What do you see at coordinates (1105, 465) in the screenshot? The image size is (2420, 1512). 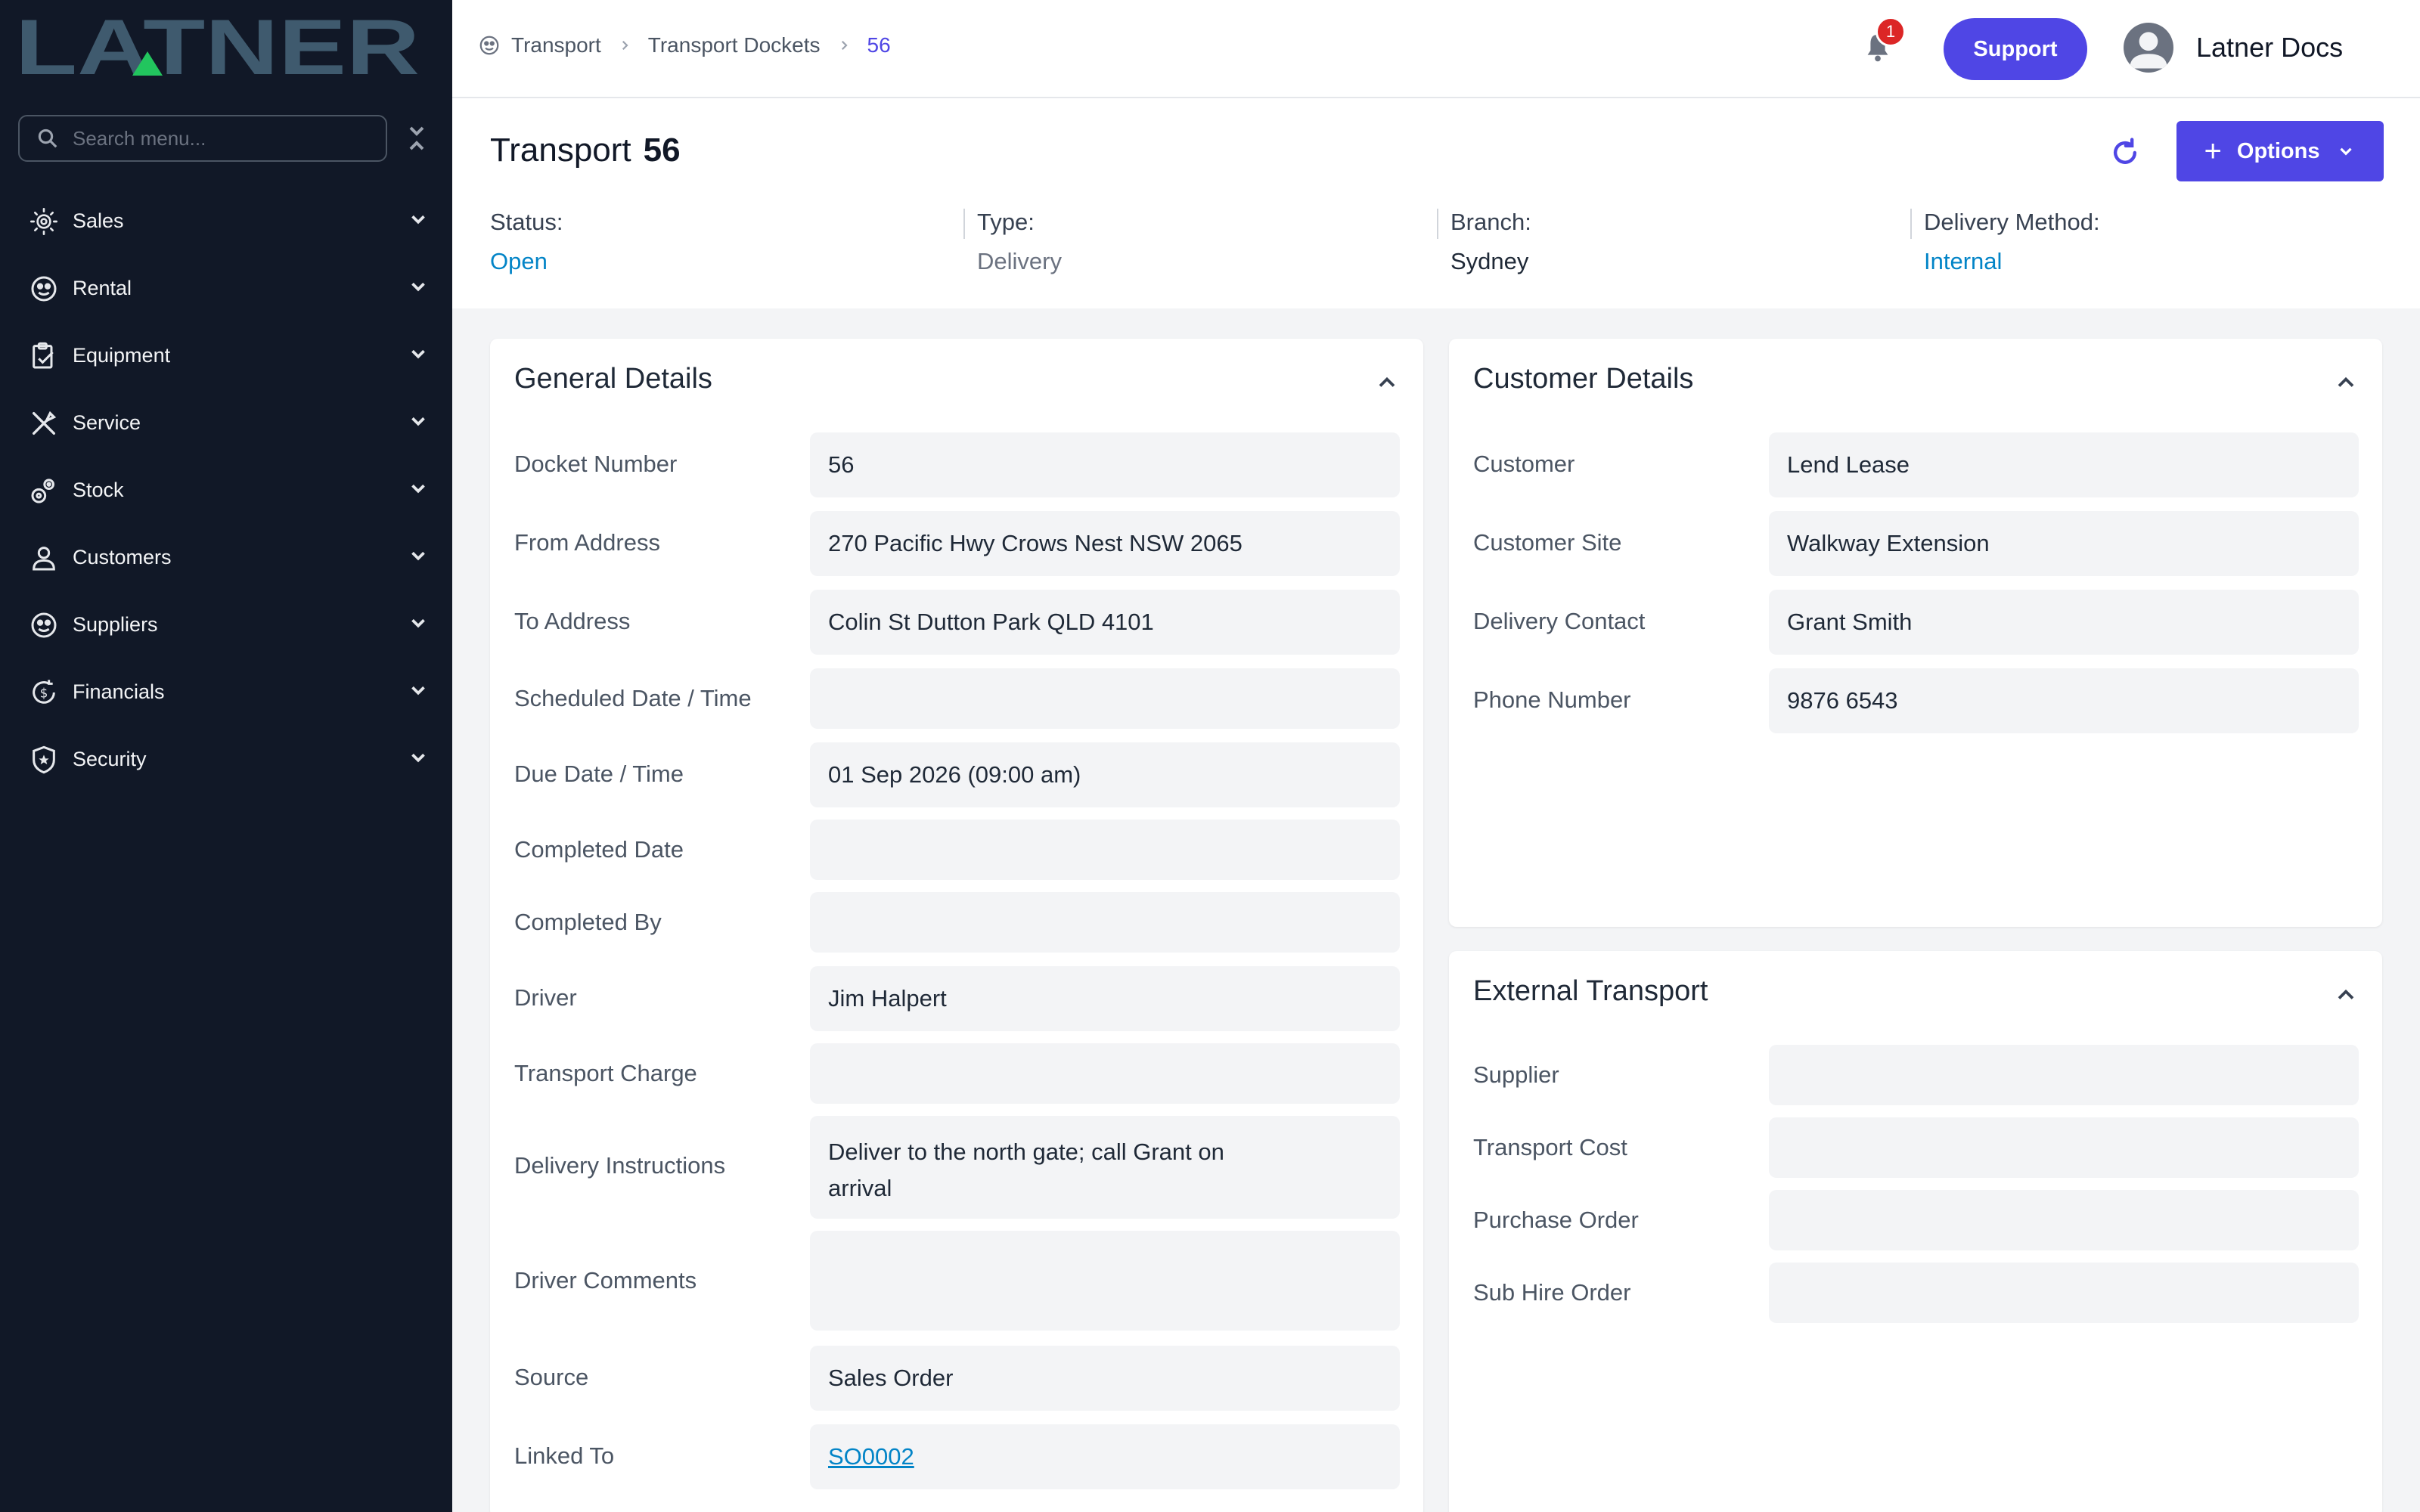 I see `docket-number-field: 56` at bounding box center [1105, 465].